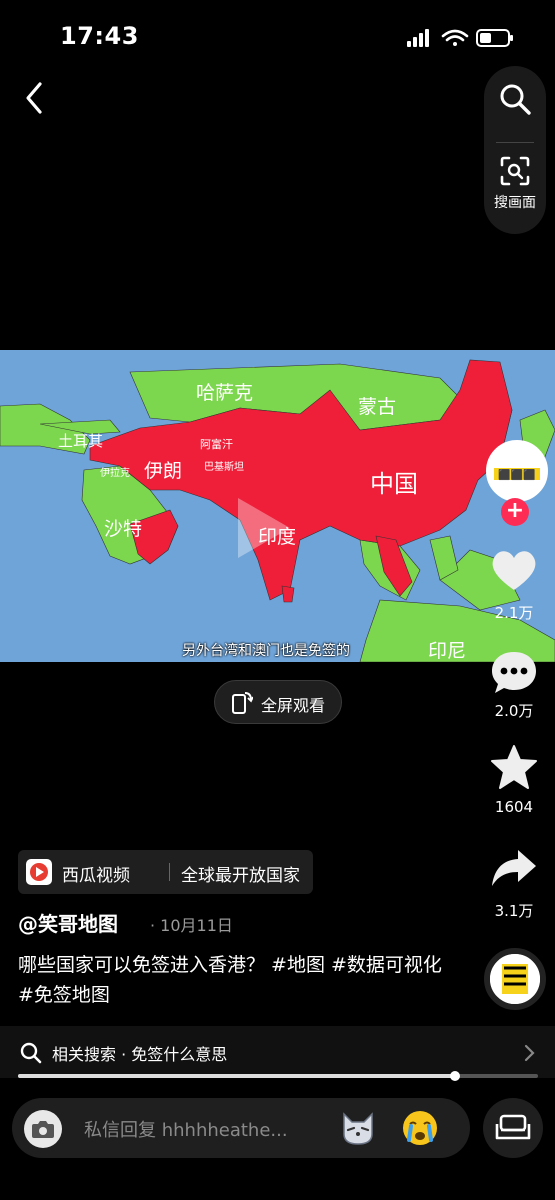  Describe the element at coordinates (514, 711) in the screenshot. I see `comments-count: 2.0万` at that location.